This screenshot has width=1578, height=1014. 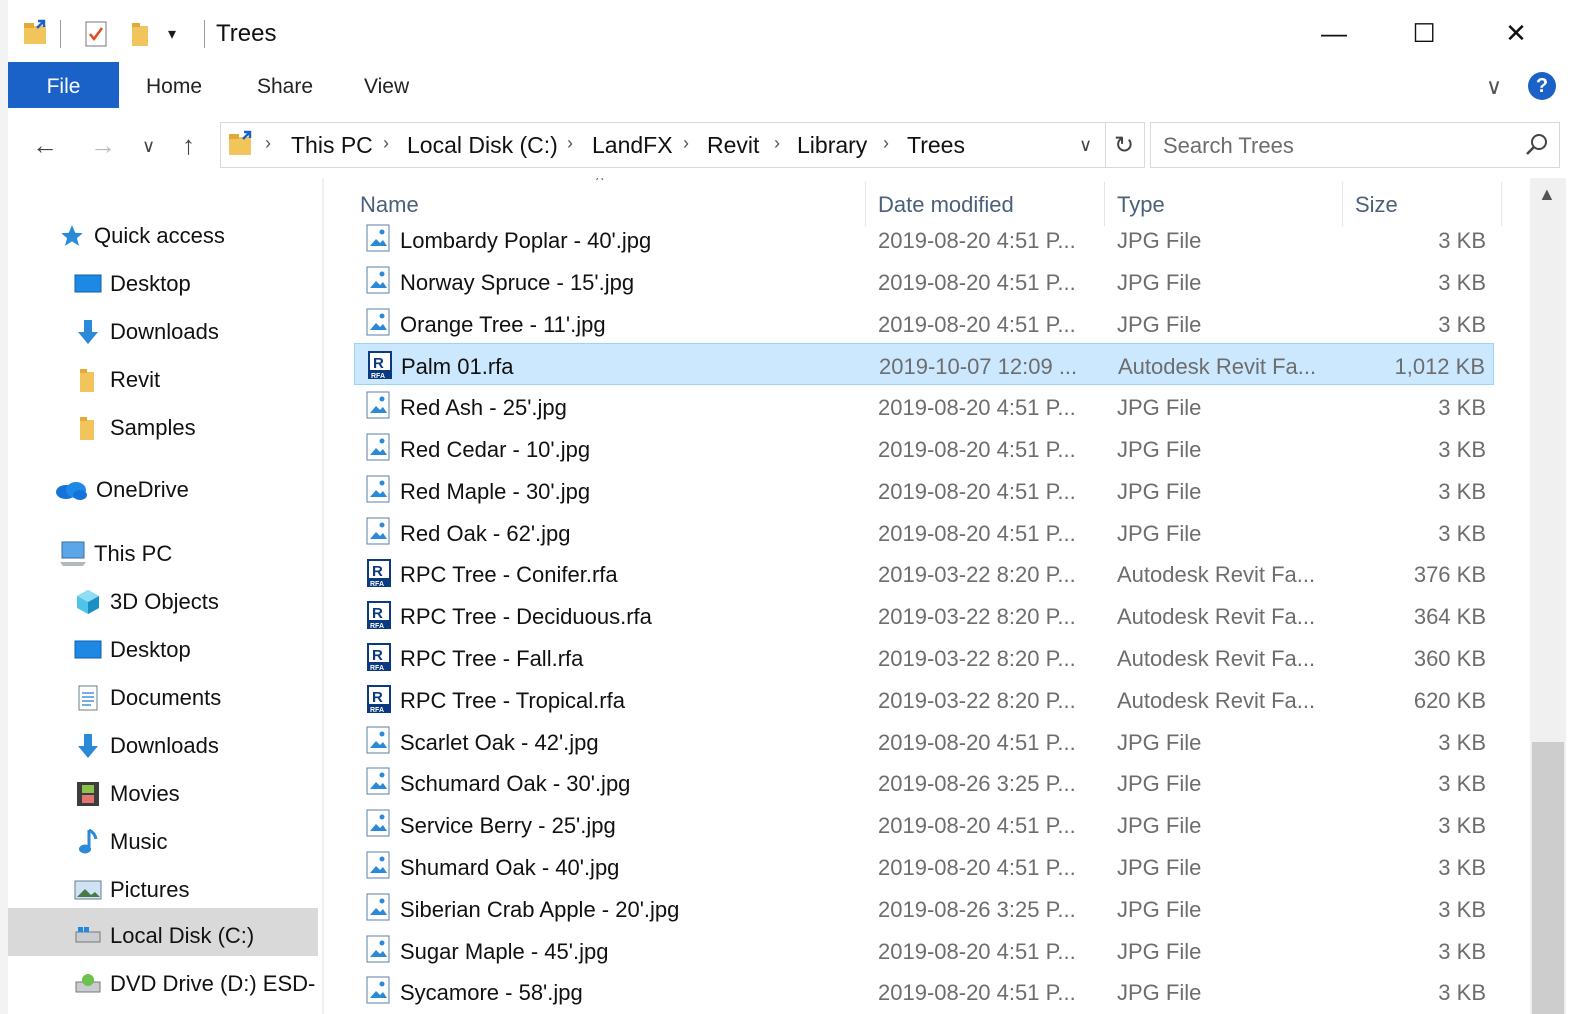 I want to click on toolbar-separator, so click(x=60, y=34).